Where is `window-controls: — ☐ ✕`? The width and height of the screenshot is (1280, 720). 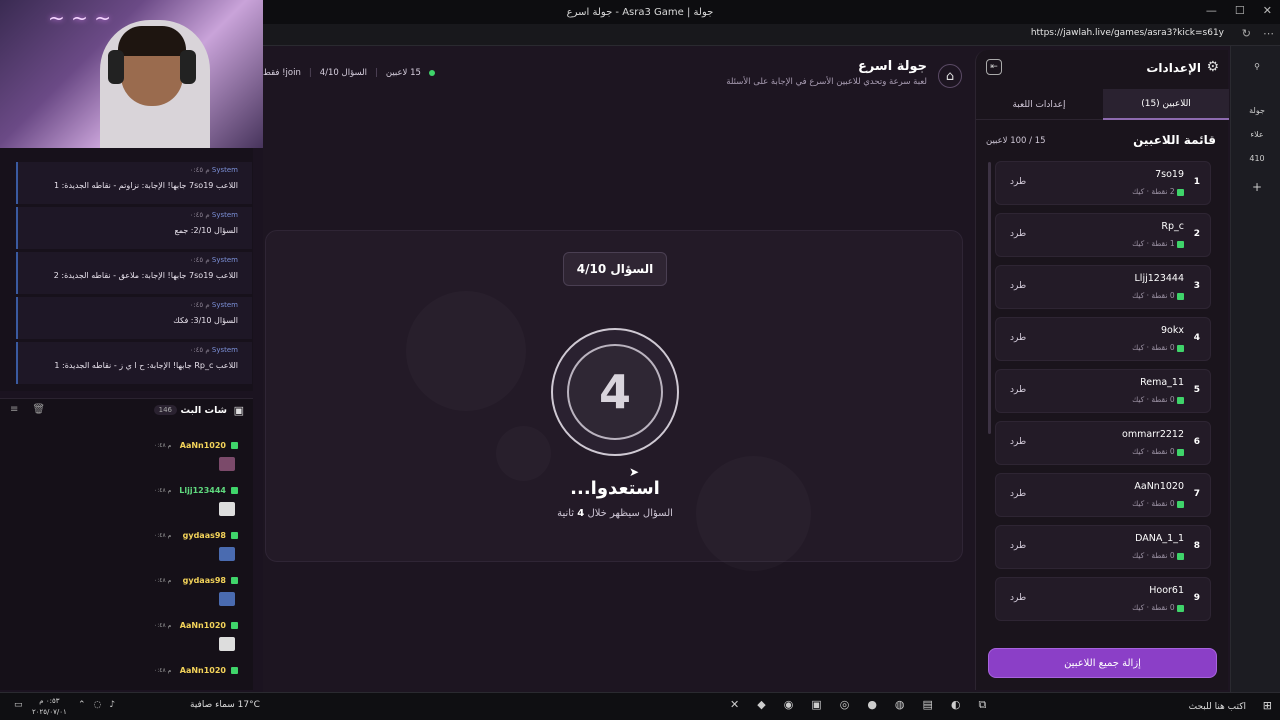
window-controls: — ☐ ✕ is located at coordinates (1239, 10).